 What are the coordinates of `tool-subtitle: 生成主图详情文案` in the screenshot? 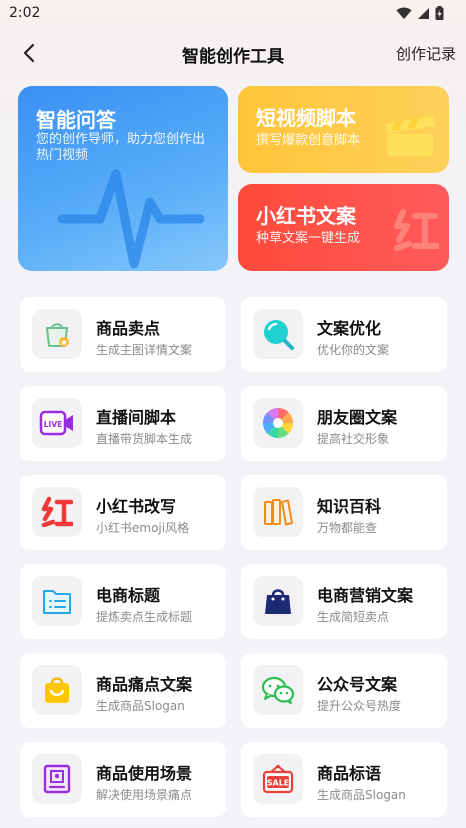 It's located at (144, 350).